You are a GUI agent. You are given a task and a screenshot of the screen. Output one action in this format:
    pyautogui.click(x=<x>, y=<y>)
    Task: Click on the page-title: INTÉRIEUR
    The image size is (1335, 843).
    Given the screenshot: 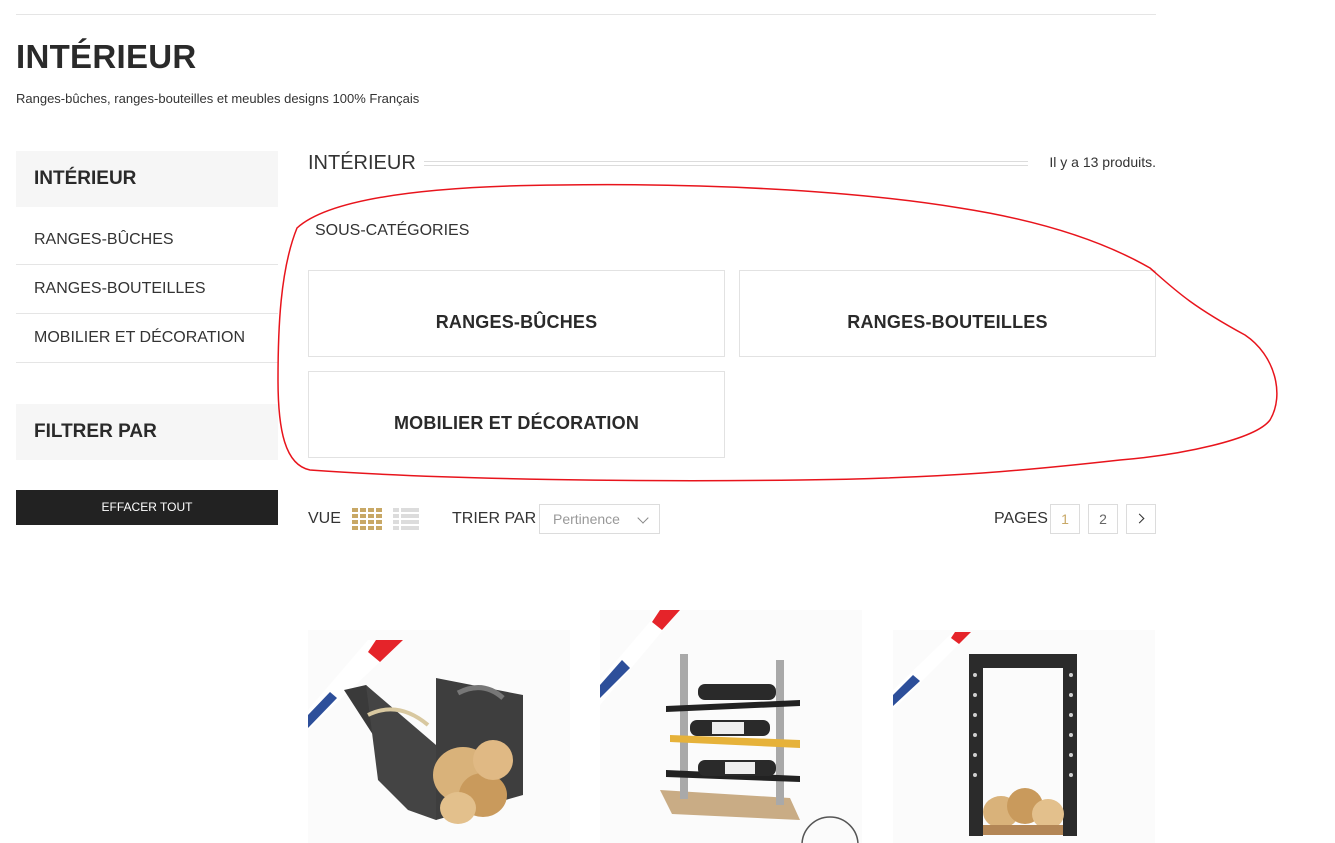 What is the action you would take?
    pyautogui.click(x=106, y=56)
    